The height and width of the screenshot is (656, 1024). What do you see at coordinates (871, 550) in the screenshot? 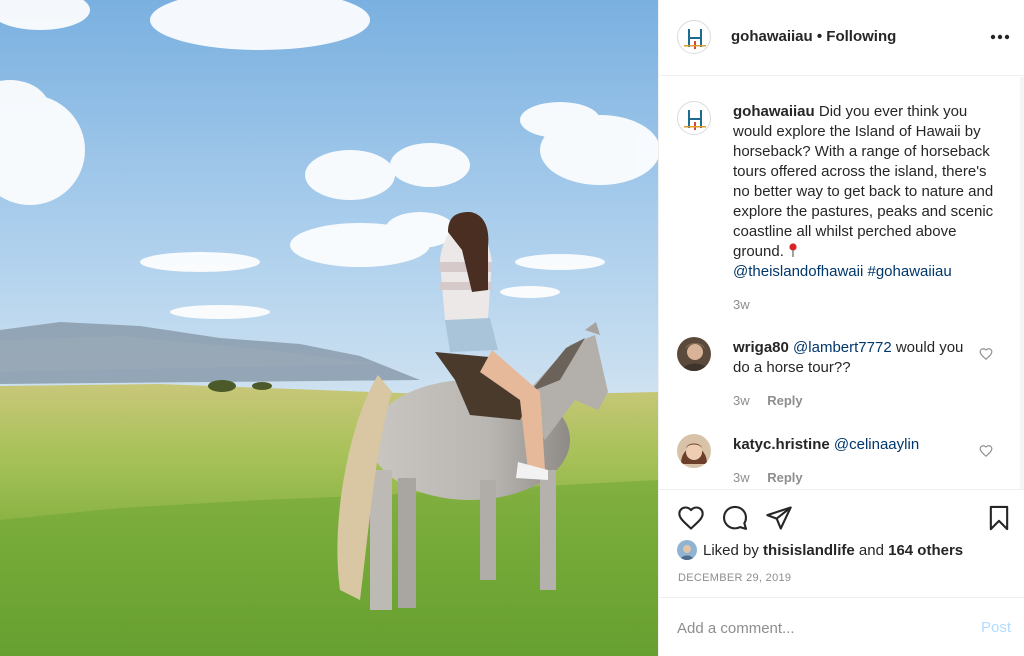
I see `liked-by-and: and` at bounding box center [871, 550].